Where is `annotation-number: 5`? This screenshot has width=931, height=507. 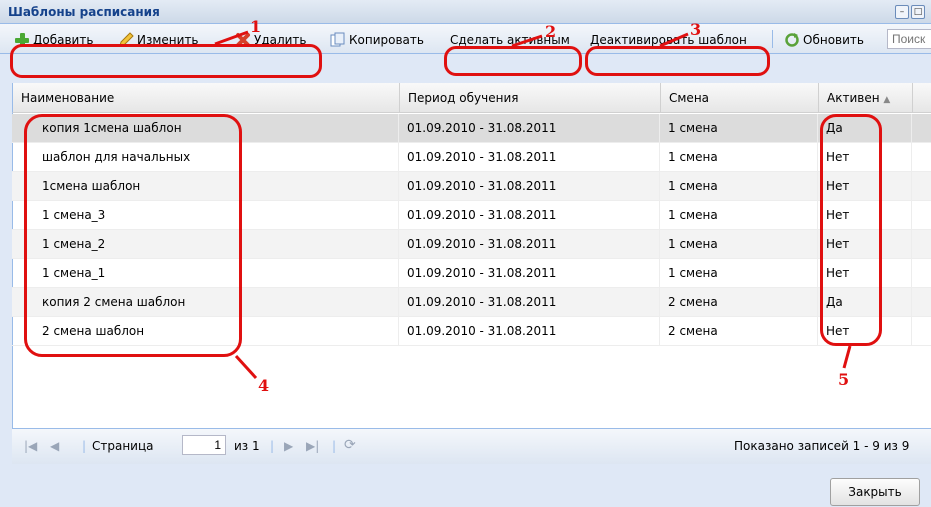
annotation-number: 5 is located at coordinates (844, 379).